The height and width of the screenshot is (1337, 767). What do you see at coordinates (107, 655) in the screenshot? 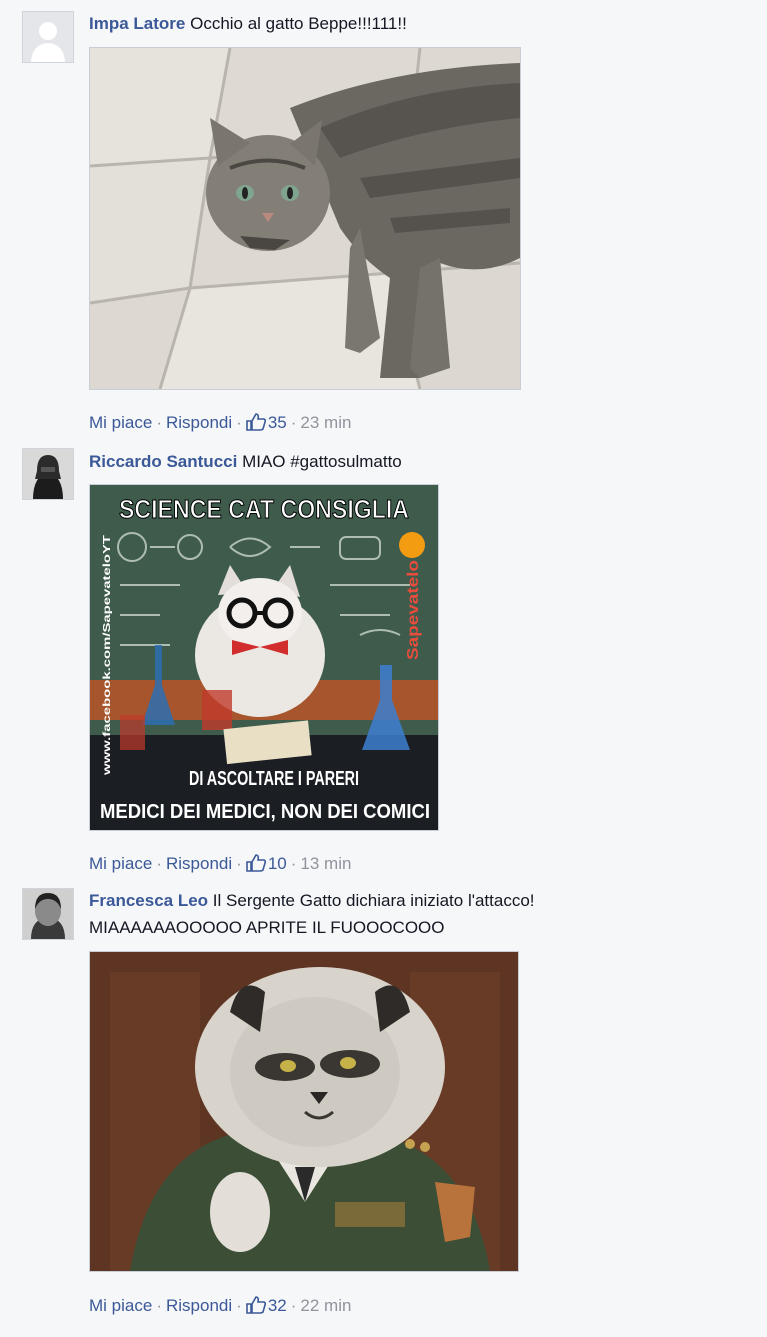
I see `meme-side-url: www.facebook.com/SapevateloYT` at bounding box center [107, 655].